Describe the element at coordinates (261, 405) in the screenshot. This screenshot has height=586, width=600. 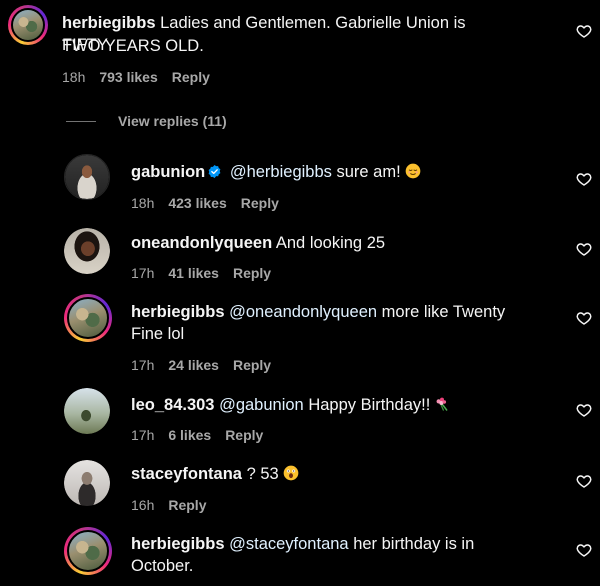
I see `mention-link: @gabunion` at that location.